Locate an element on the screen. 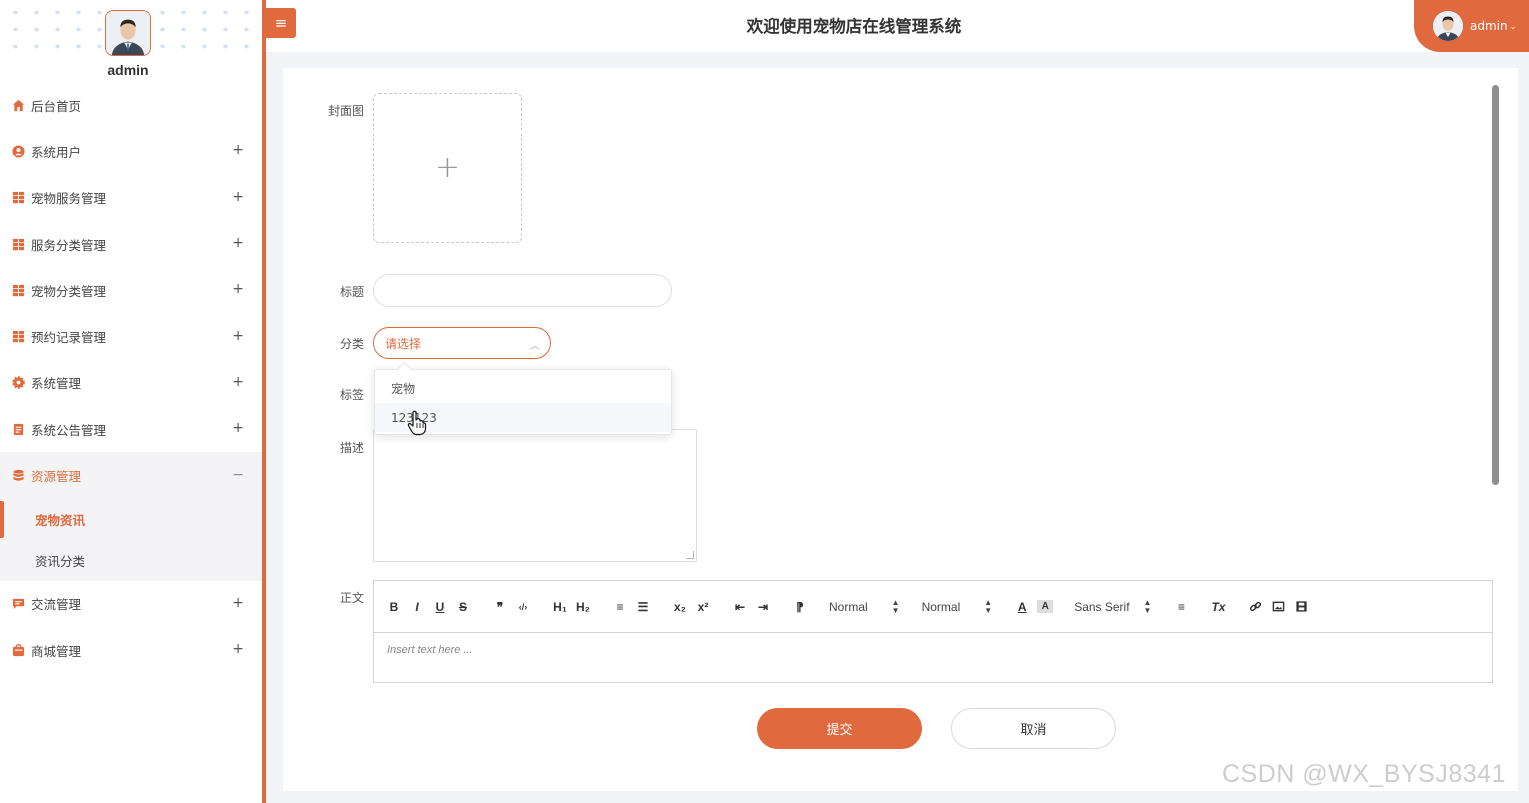 The height and width of the screenshot is (803, 1529). code-block-button: ‹/› is located at coordinates (523, 607).